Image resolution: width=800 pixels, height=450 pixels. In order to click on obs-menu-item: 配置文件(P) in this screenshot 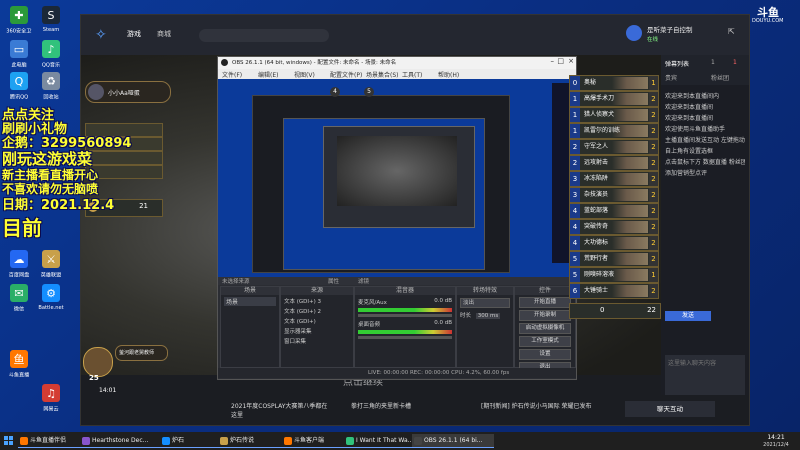, I will do `click(346, 74)`.